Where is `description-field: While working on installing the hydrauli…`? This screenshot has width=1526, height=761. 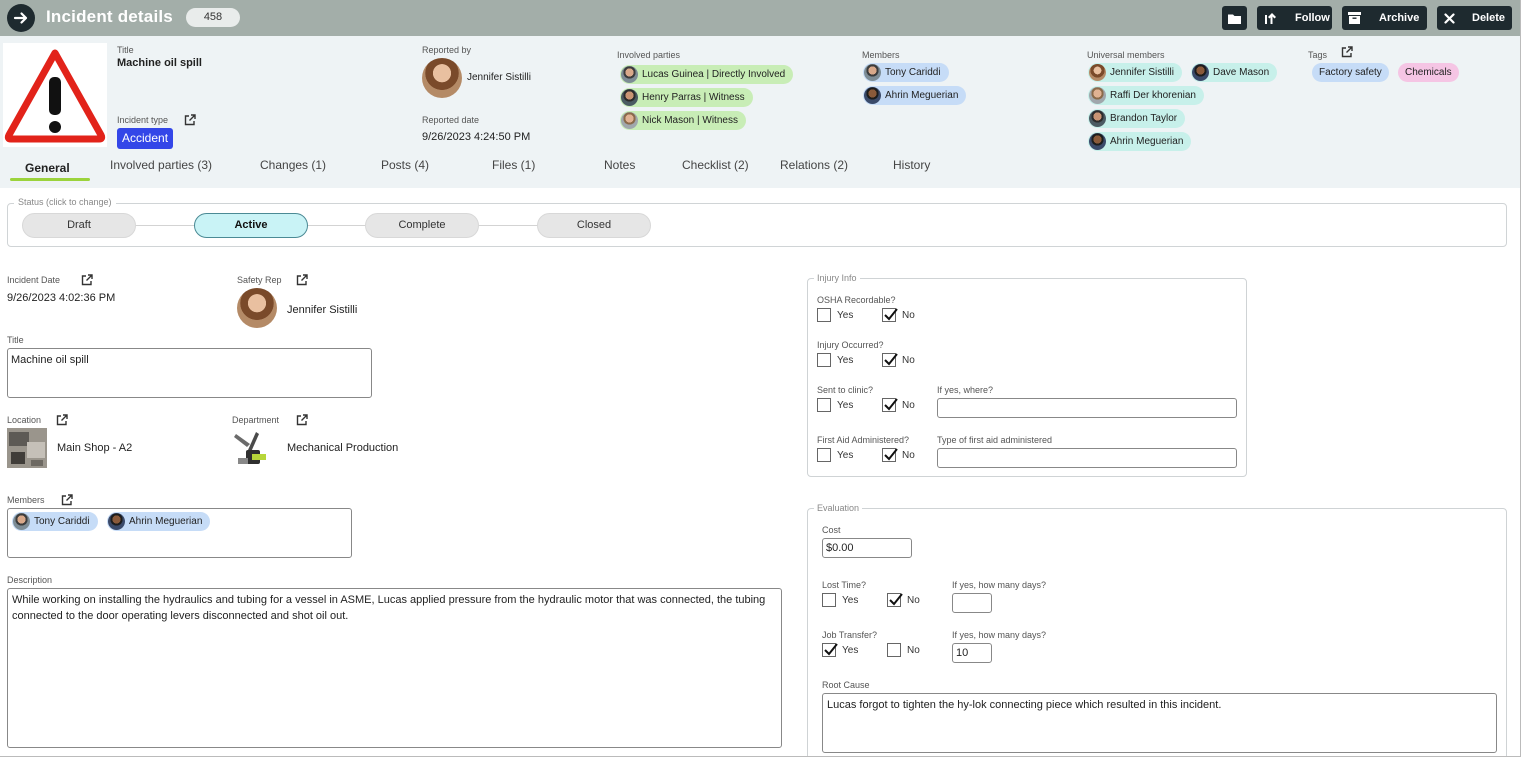 description-field: While working on installing the hydrauli… is located at coordinates (394, 668).